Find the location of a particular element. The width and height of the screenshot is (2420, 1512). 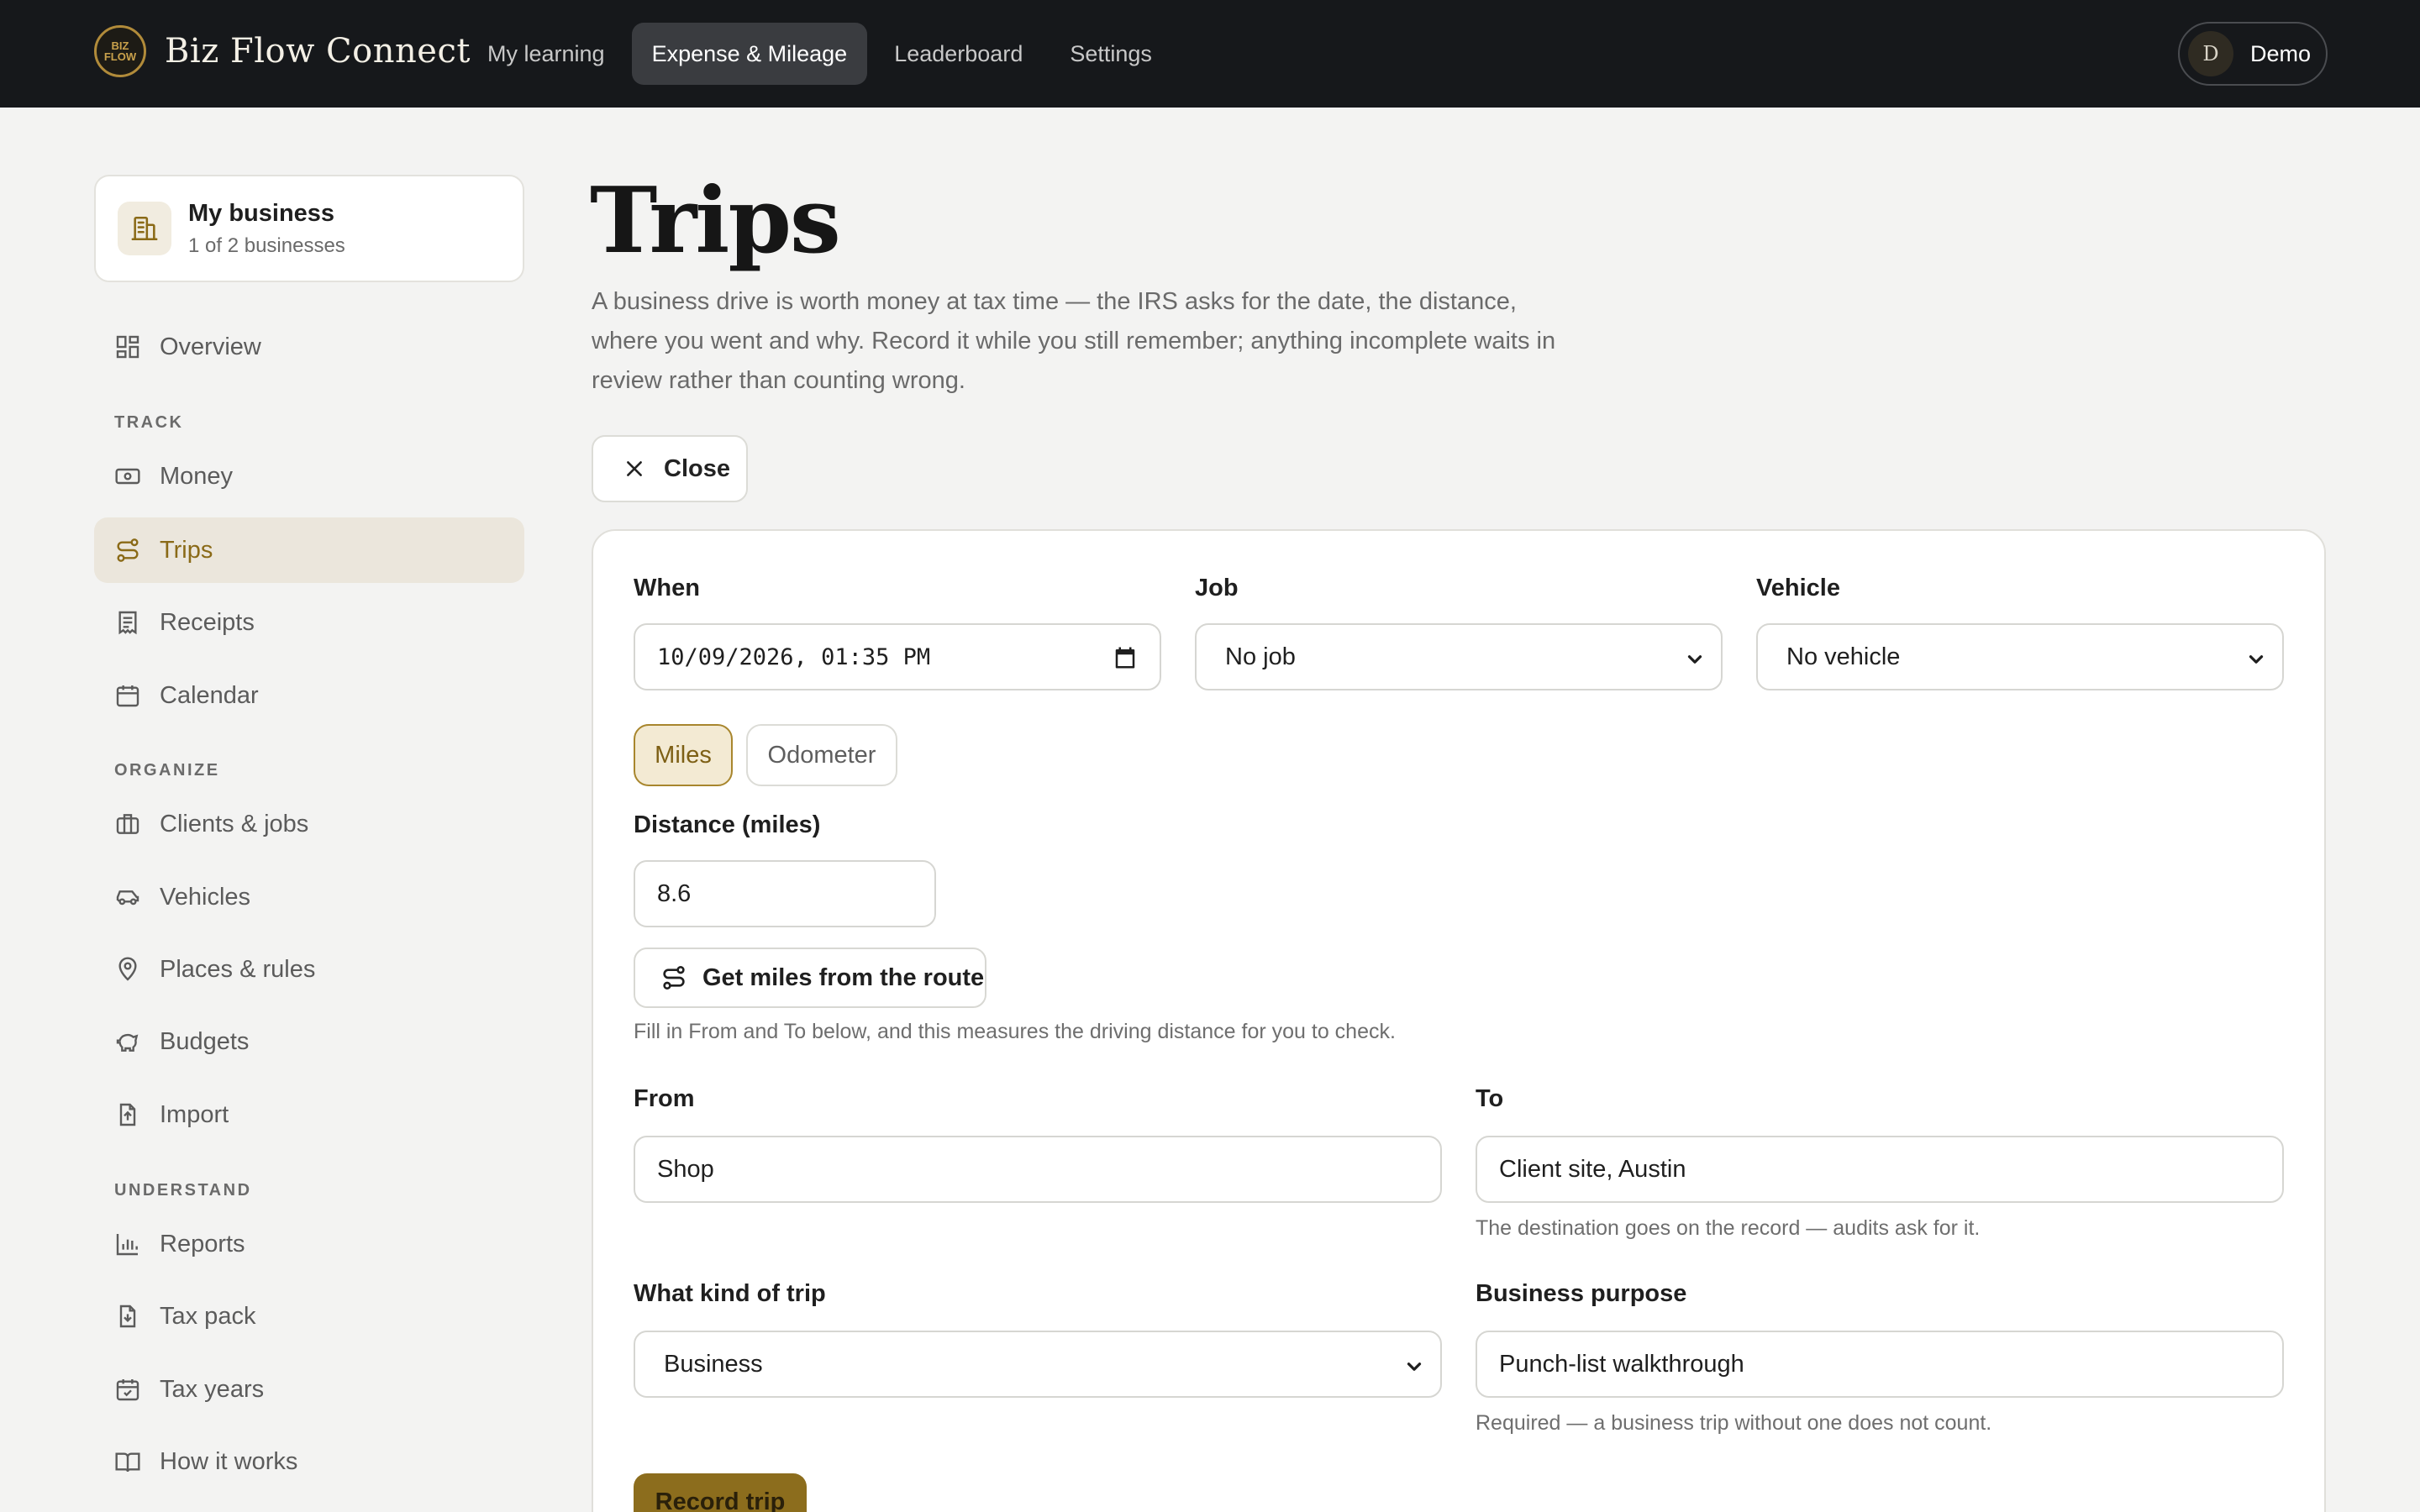

receipt-icon is located at coordinates (128, 623).